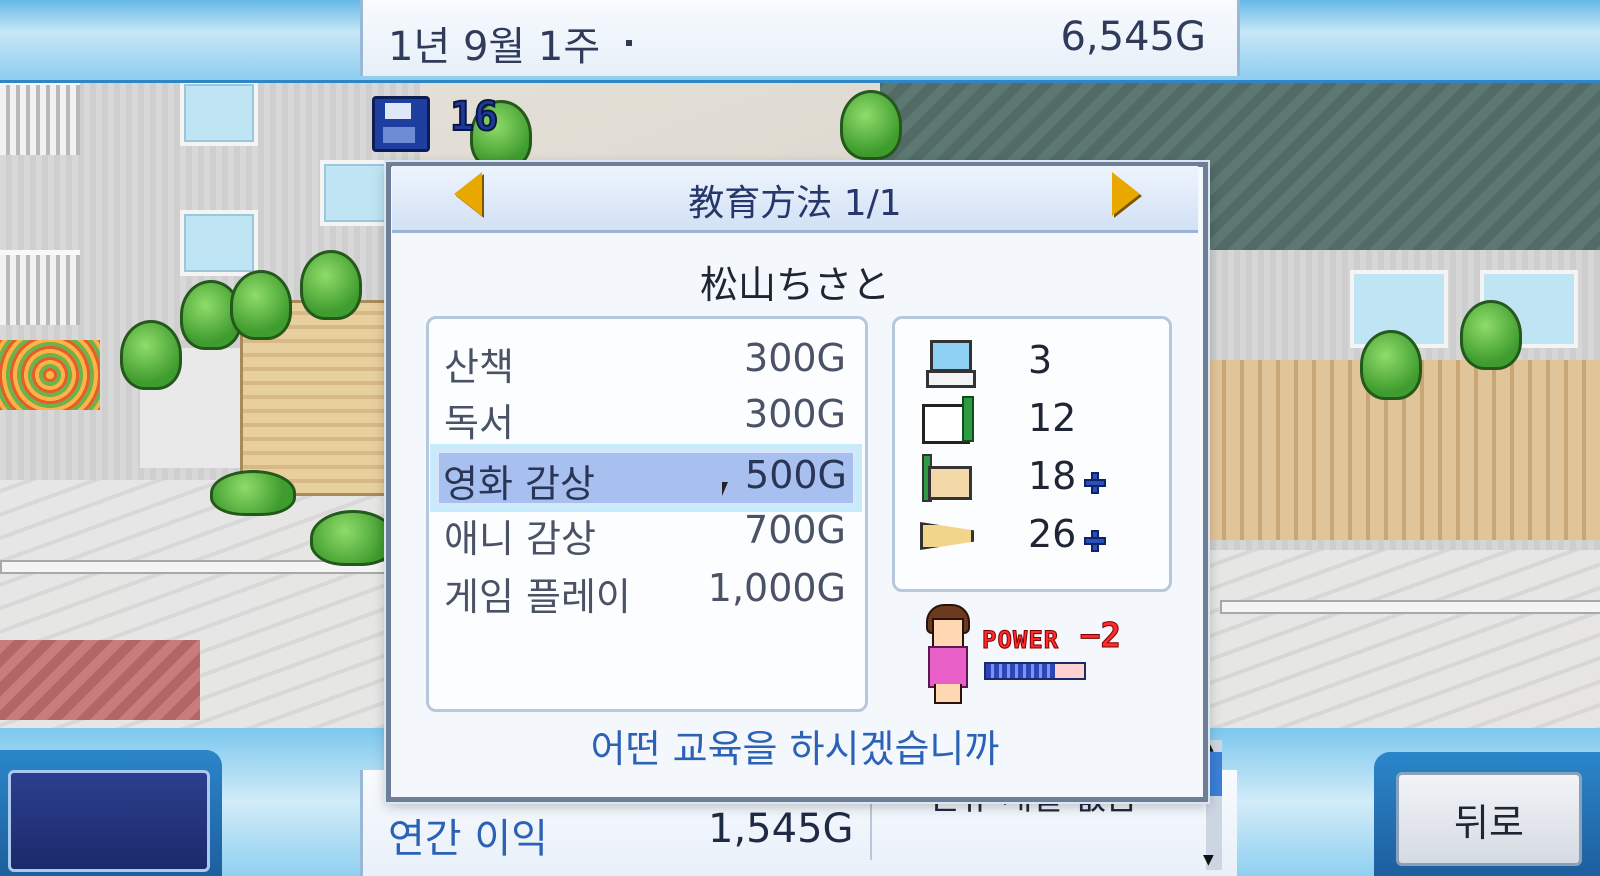 The height and width of the screenshot is (876, 1600). I want to click on item-name: 애니 감상, so click(520, 539).